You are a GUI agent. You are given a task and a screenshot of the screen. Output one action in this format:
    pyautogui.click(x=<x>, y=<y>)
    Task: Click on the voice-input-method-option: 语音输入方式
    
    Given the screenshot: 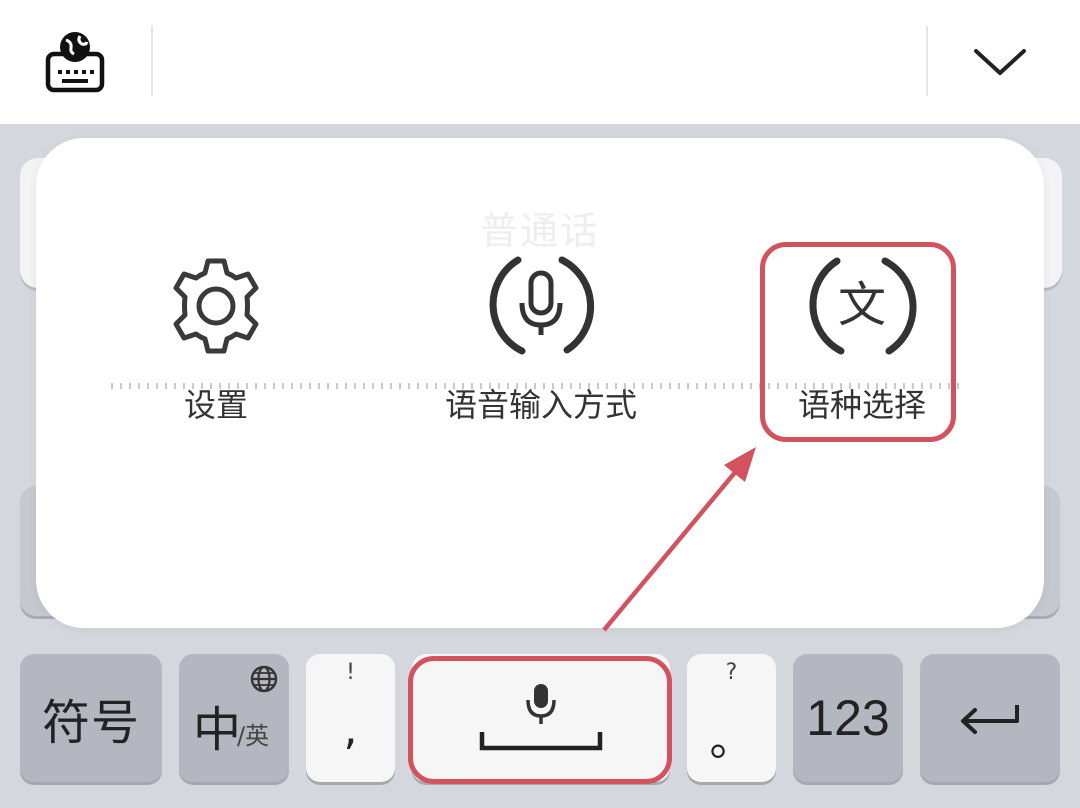 What is the action you would take?
    pyautogui.click(x=541, y=346)
    